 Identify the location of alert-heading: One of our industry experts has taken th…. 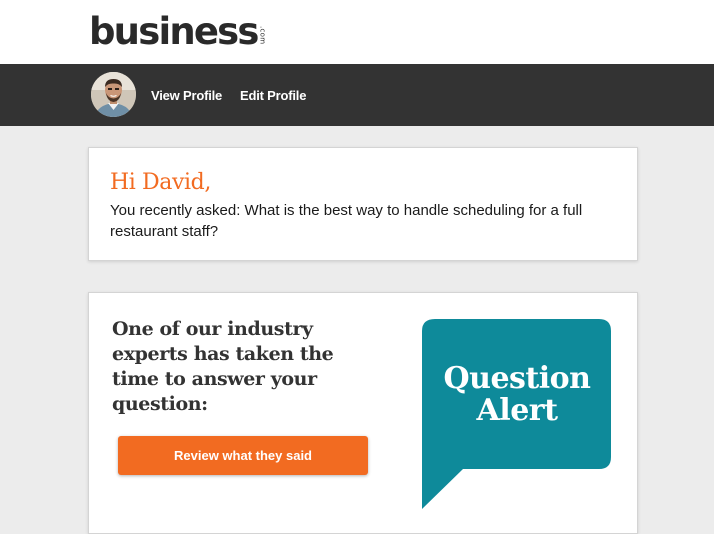
(223, 366).